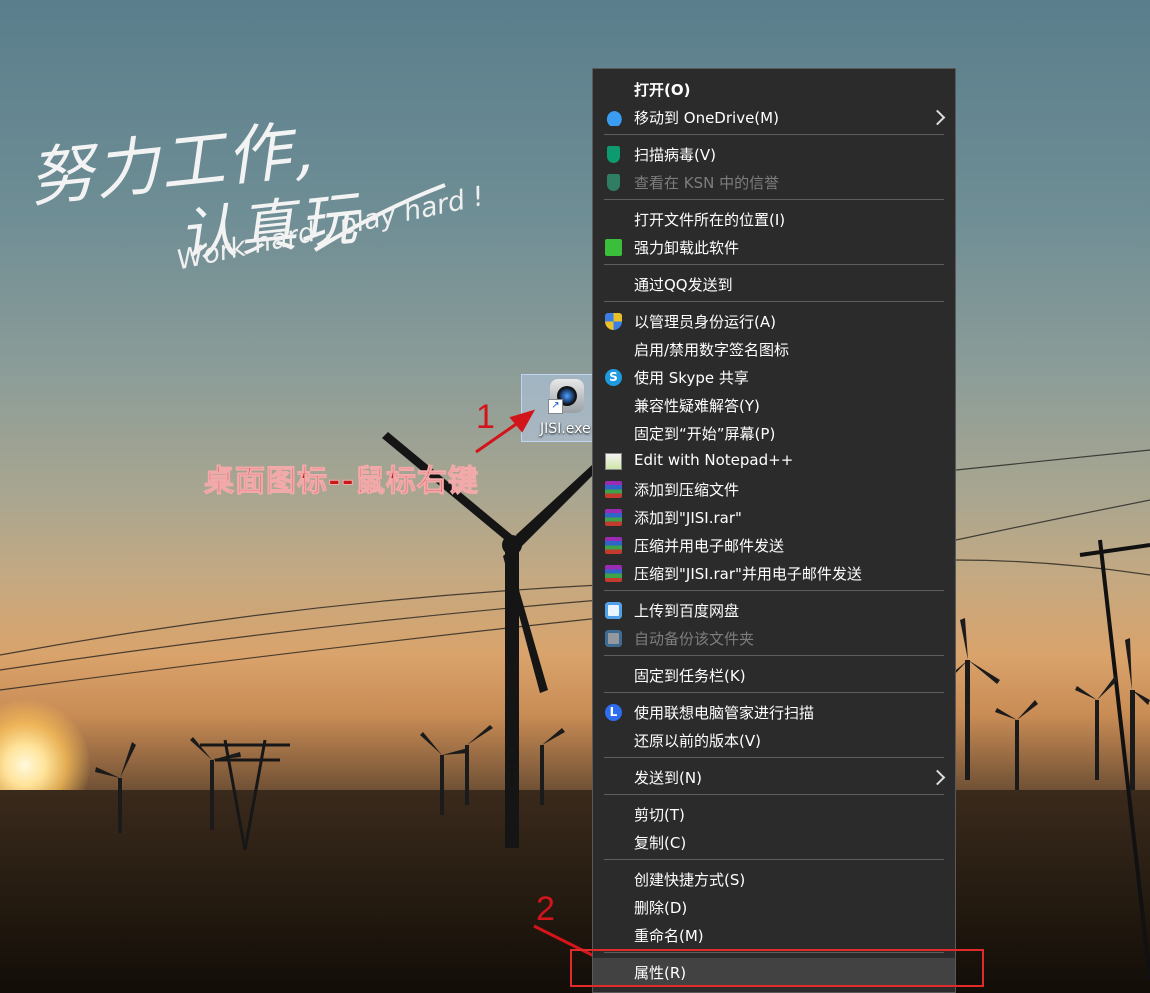  Describe the element at coordinates (687, 490) in the screenshot. I see `menu-item-label: 添加到压缩文件` at that location.